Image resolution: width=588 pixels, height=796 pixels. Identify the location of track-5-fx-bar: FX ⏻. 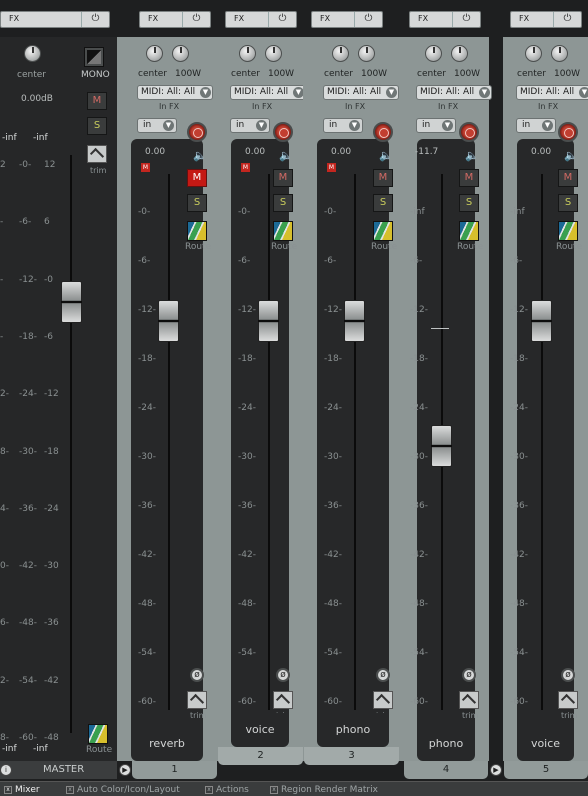
(546, 19).